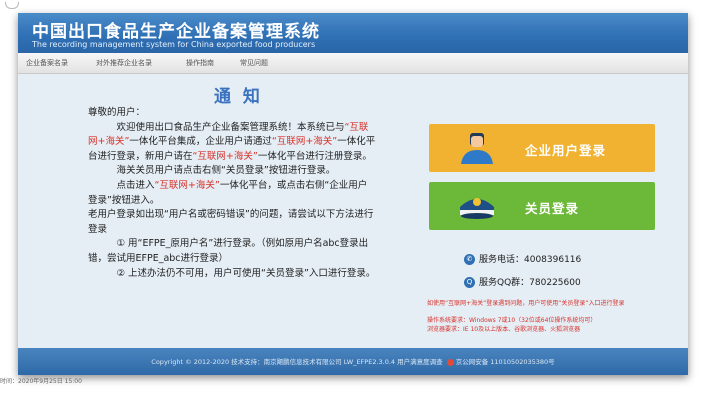  What do you see at coordinates (469, 259) in the screenshot?
I see `phone-icon: ✆` at bounding box center [469, 259].